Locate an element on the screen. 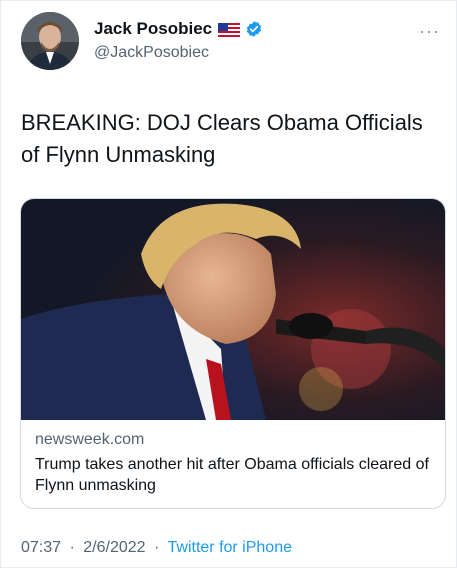 This screenshot has height=568, width=457. tweet-source: Twitter for iPhone is located at coordinates (230, 547).